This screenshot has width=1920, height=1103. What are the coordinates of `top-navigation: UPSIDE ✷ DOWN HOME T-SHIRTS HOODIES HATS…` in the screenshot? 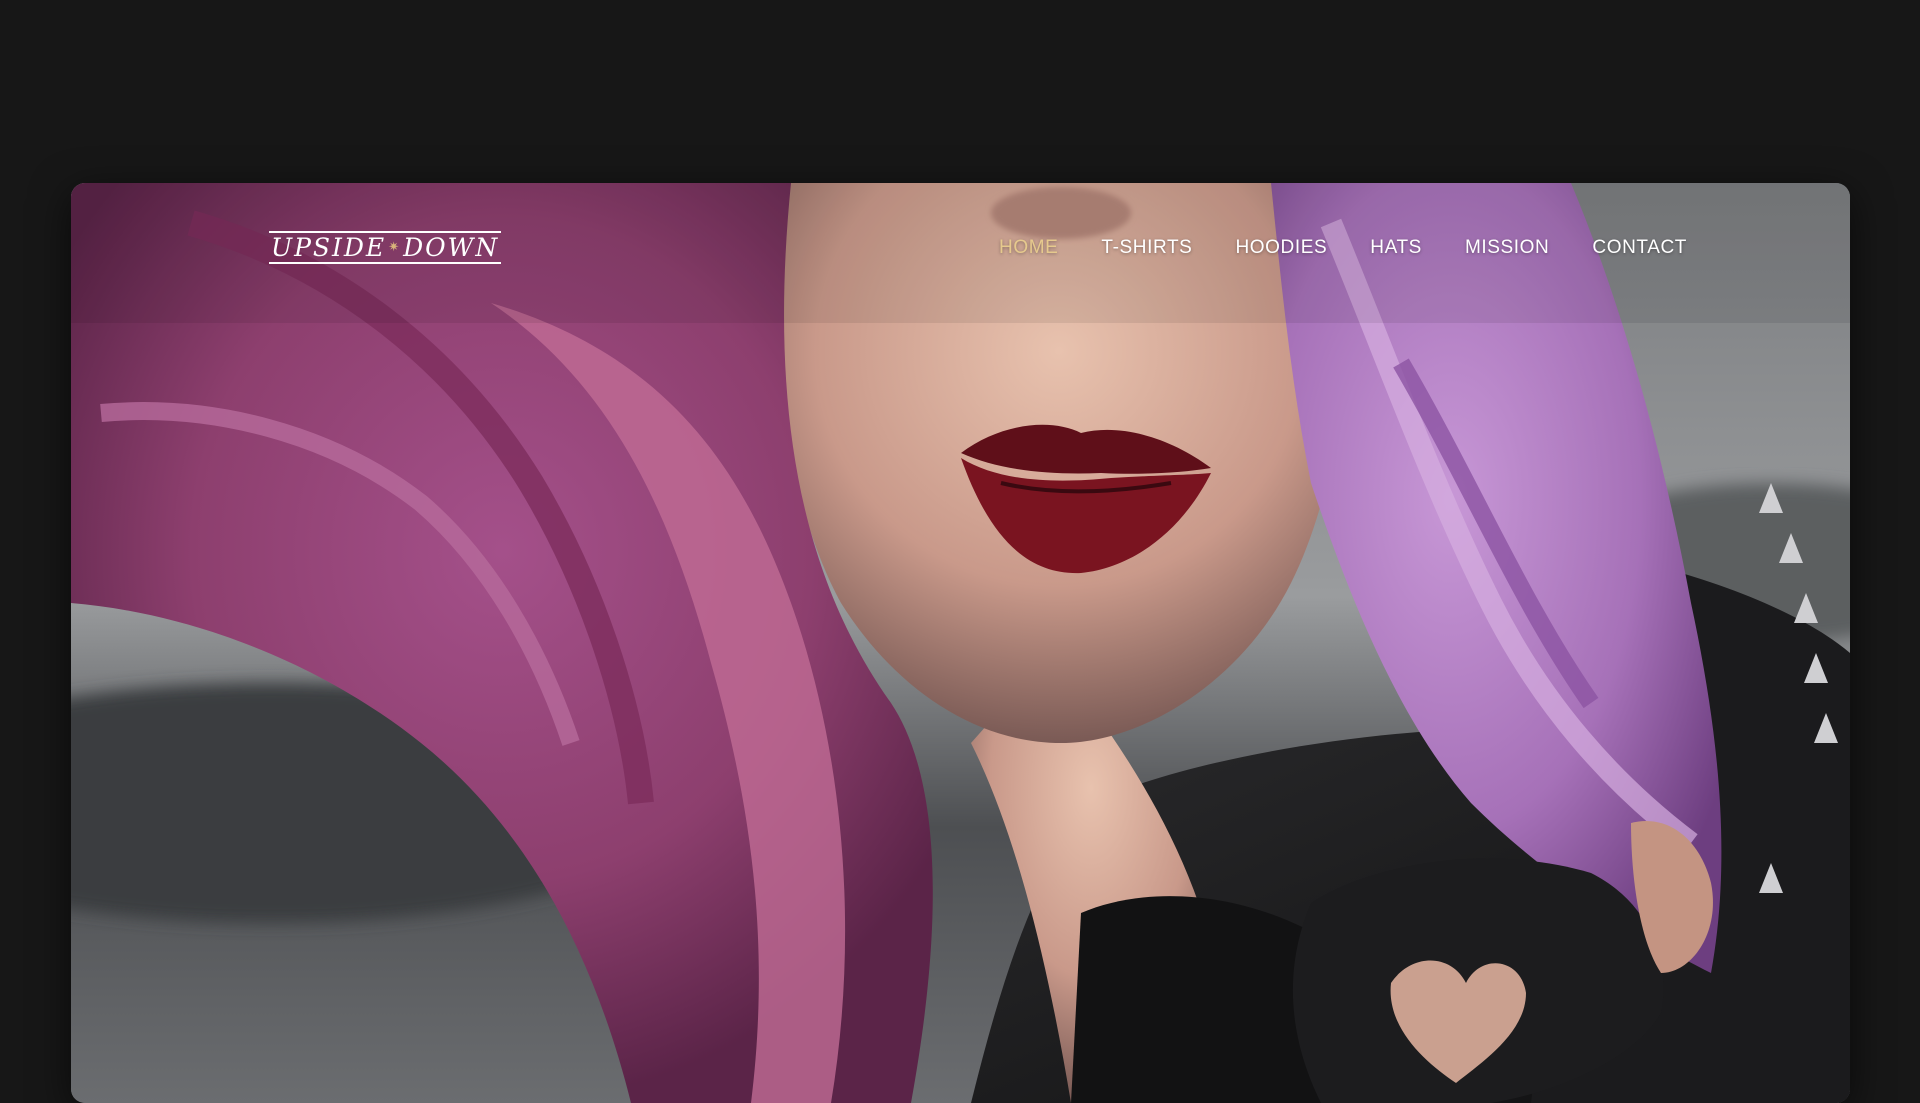 It's located at (960, 243).